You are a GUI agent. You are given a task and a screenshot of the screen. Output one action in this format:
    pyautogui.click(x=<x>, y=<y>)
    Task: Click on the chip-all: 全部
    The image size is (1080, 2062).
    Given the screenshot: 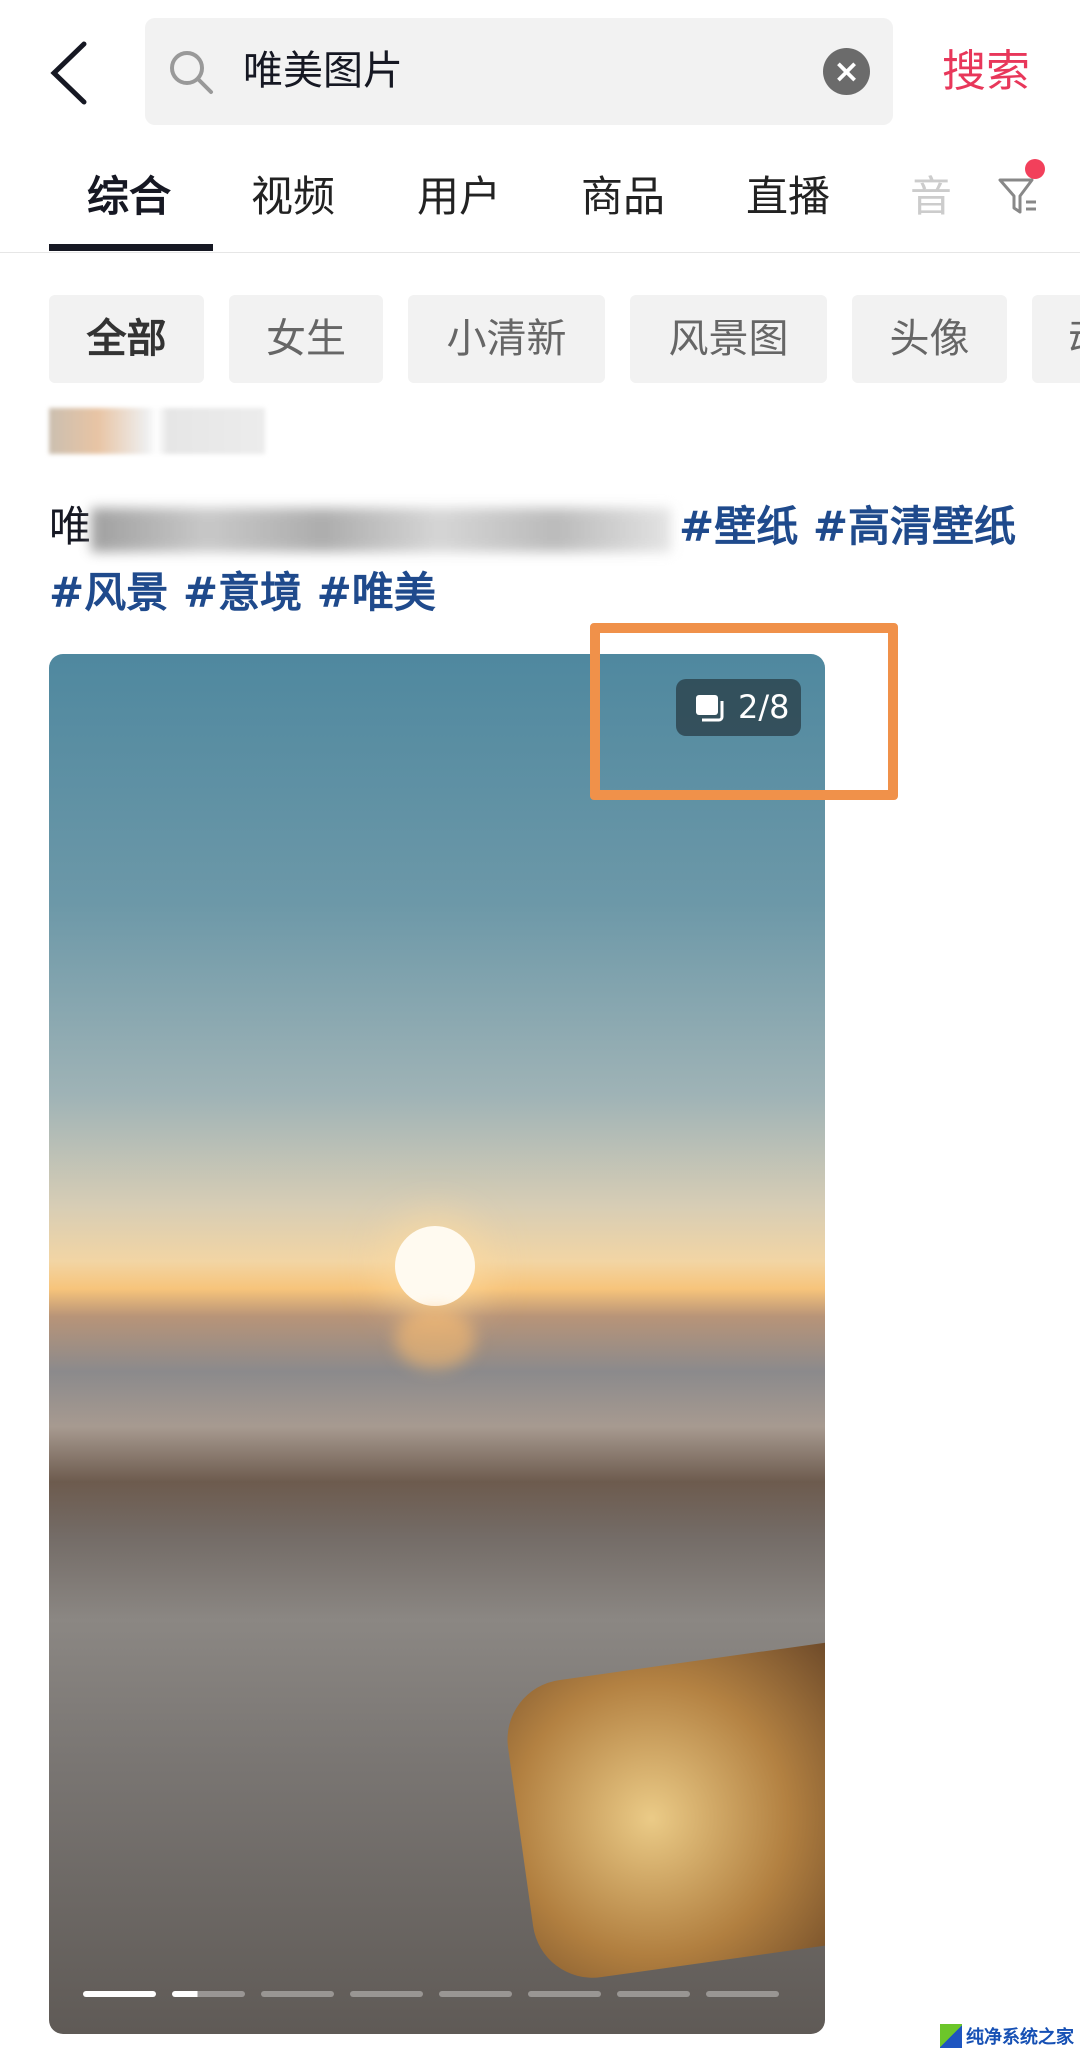 What is the action you would take?
    pyautogui.click(x=126, y=339)
    